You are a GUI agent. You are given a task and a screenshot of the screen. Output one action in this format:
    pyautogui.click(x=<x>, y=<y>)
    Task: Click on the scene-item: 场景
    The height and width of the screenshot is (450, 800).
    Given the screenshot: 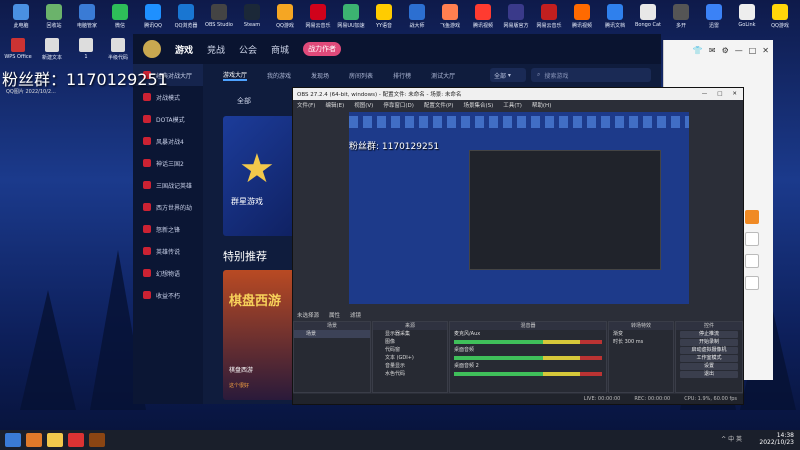 What is the action you would take?
    pyautogui.click(x=332, y=334)
    